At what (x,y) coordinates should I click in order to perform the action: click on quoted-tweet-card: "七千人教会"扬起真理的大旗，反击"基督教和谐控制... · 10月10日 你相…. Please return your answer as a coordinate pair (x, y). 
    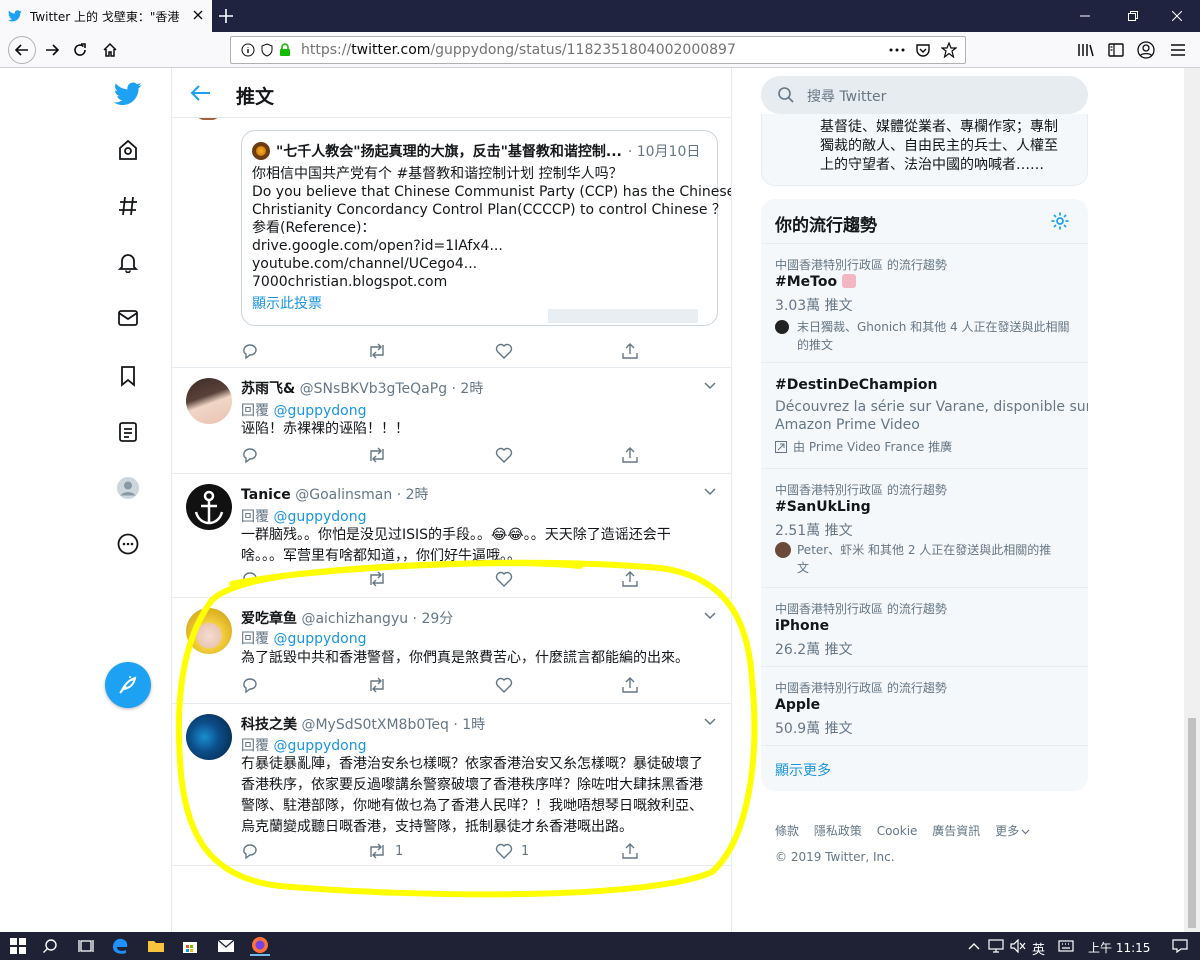
    Looking at the image, I should click on (486, 228).